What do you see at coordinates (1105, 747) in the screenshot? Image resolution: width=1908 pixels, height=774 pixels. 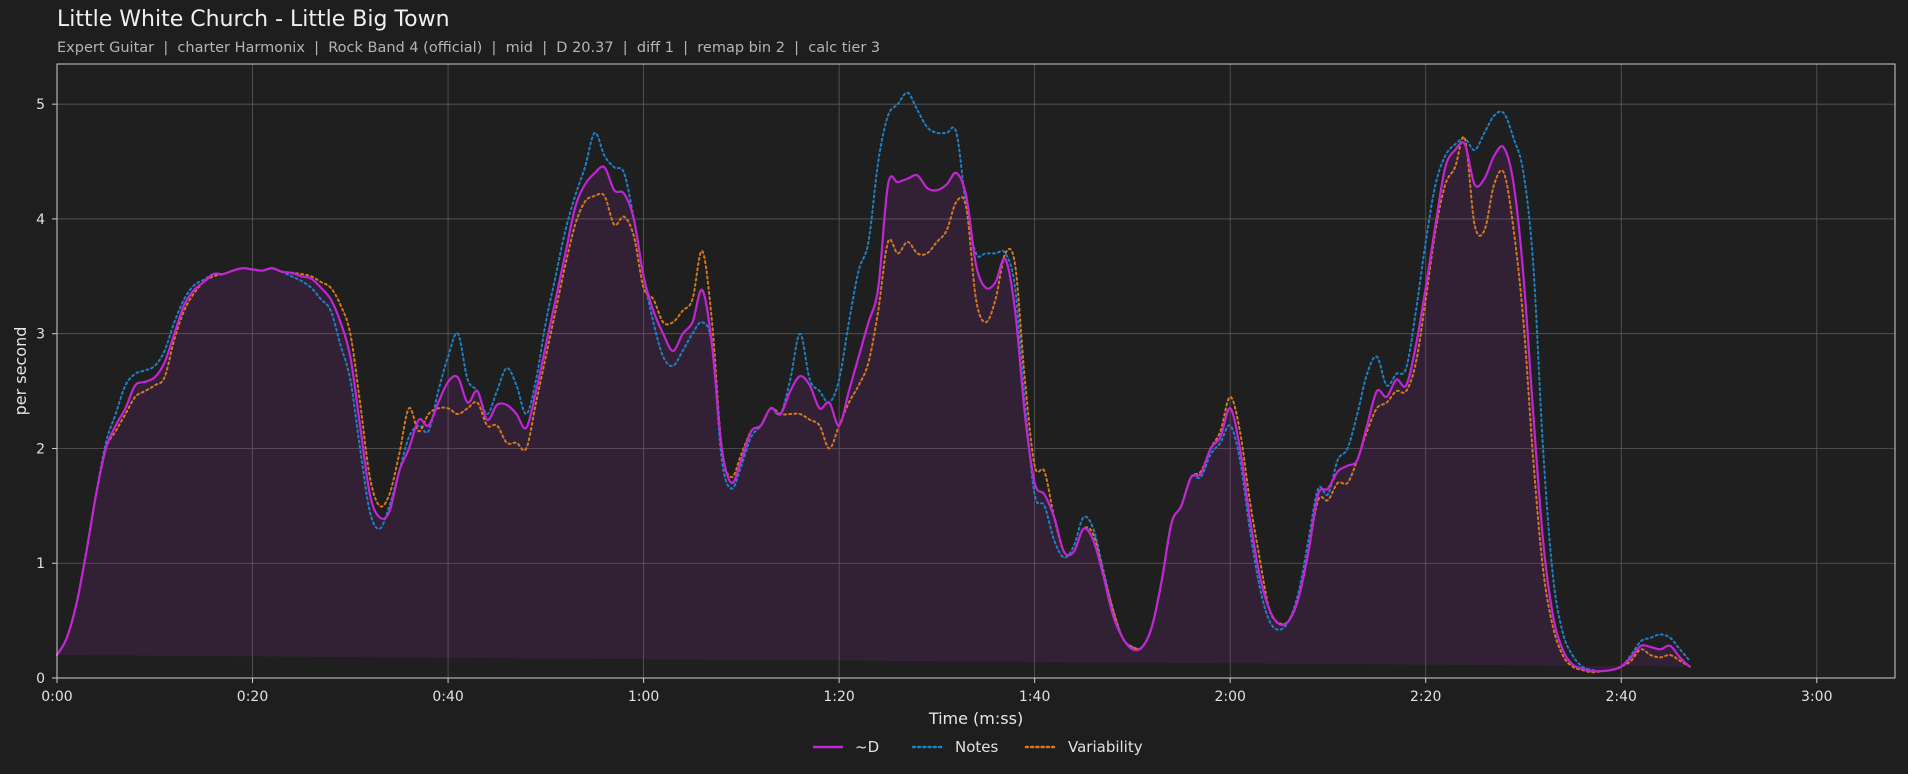 I see `legend-label-variability: Variability` at bounding box center [1105, 747].